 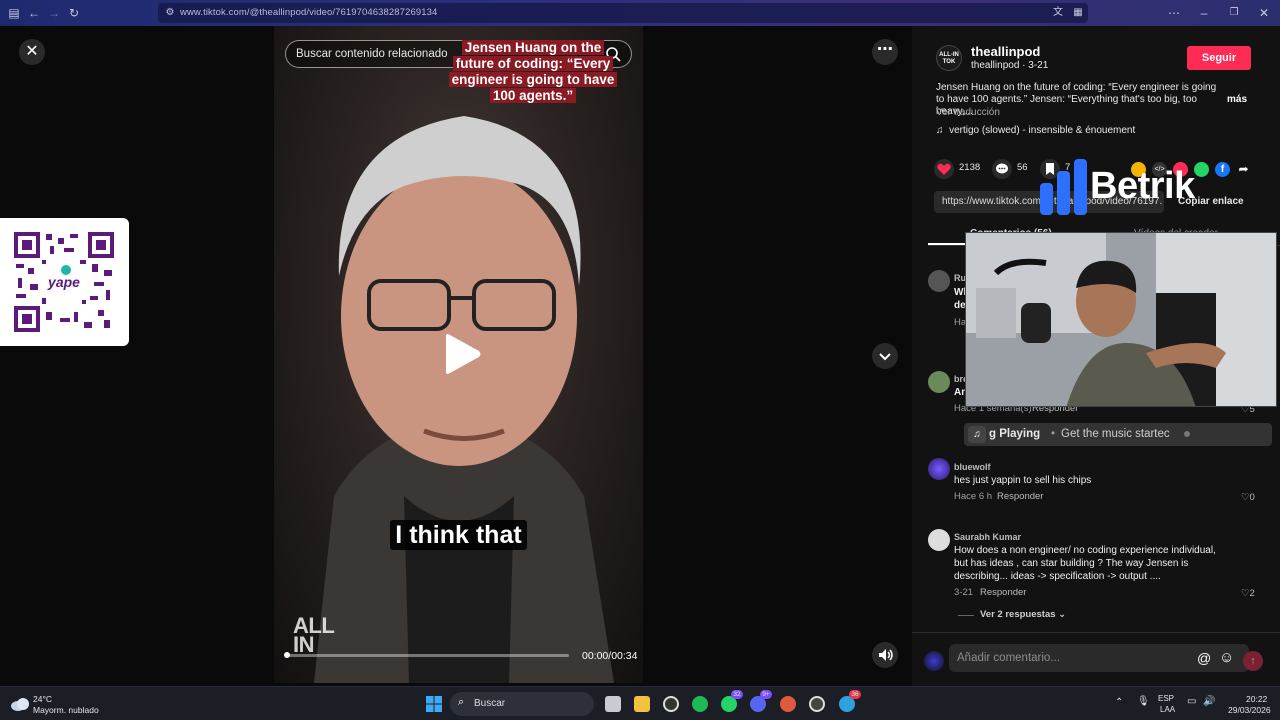 I want to click on minimize-icon: –, so click(x=1204, y=13).